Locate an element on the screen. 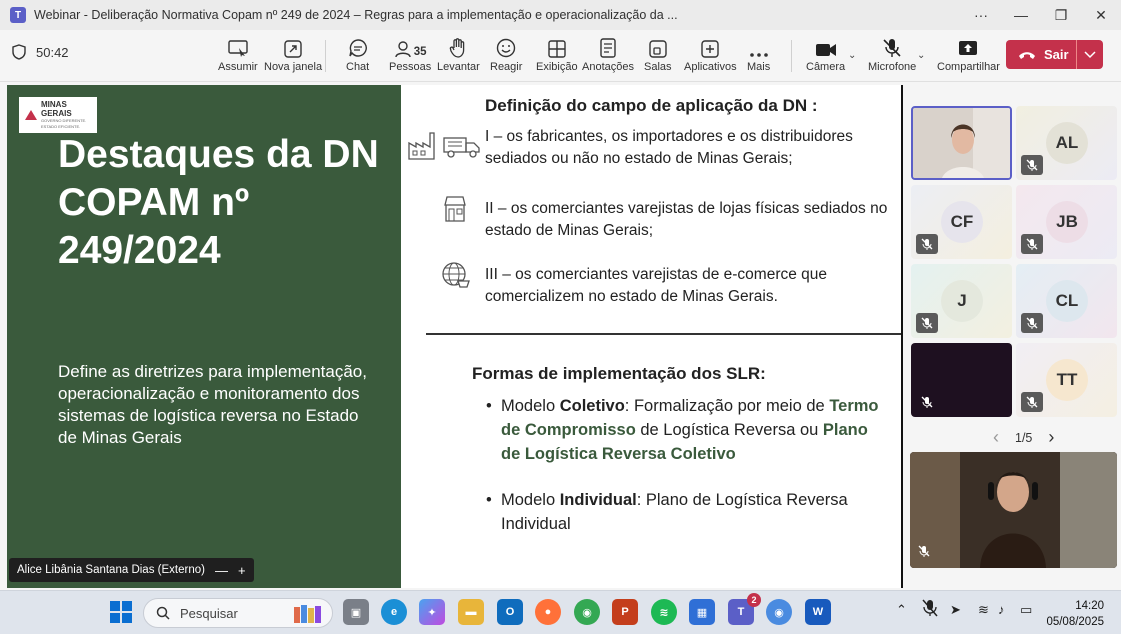 This screenshot has width=1121, height=634. avatar: TT is located at coordinates (1067, 380).